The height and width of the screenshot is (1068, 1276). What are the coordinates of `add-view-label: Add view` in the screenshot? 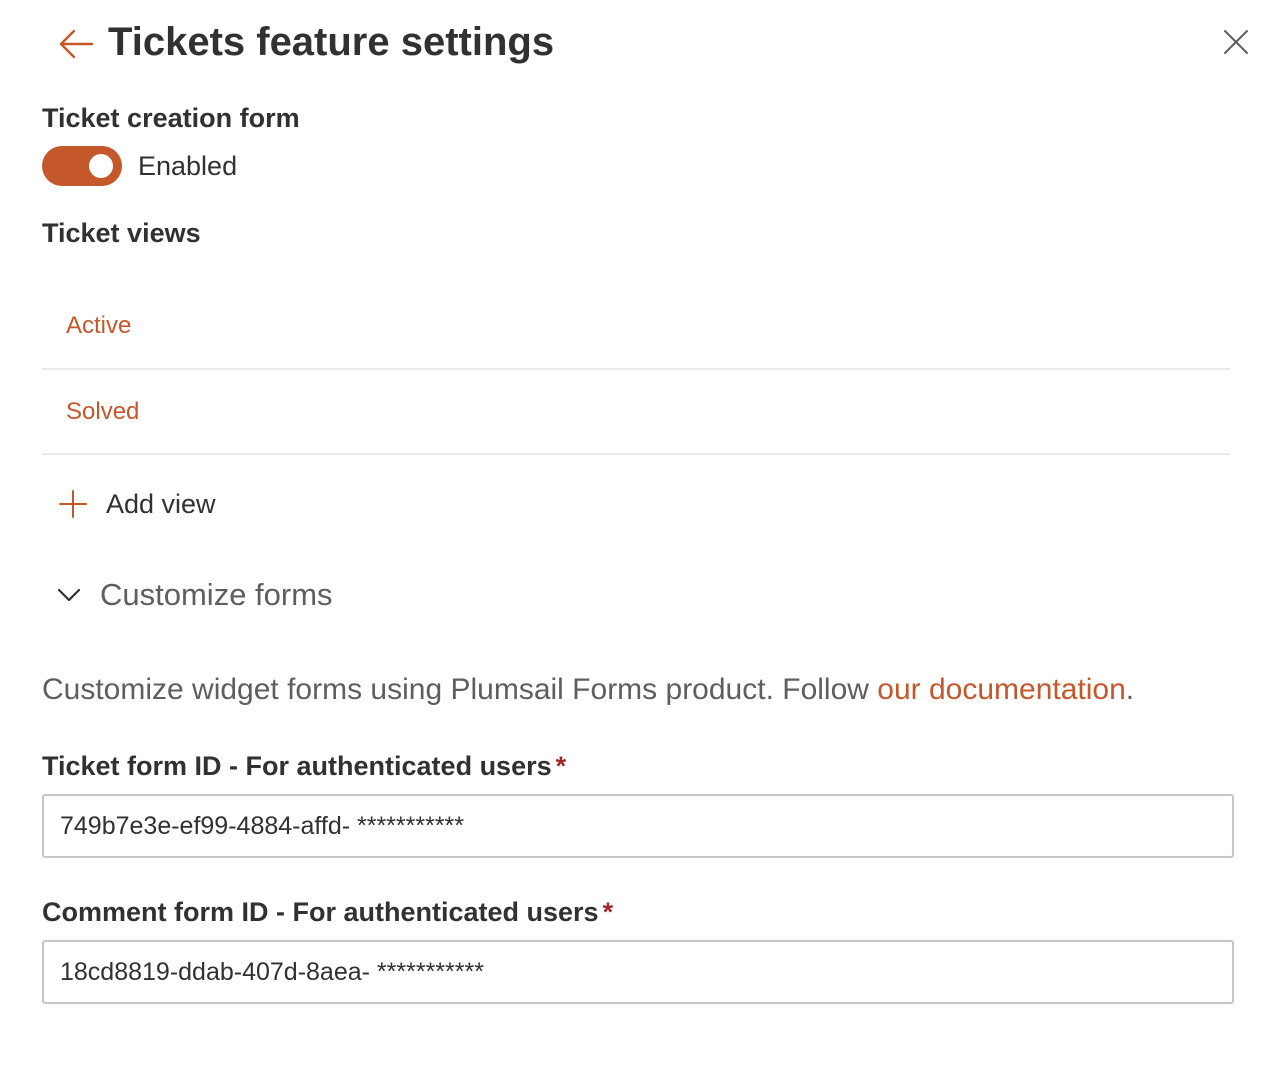 It's located at (161, 503).